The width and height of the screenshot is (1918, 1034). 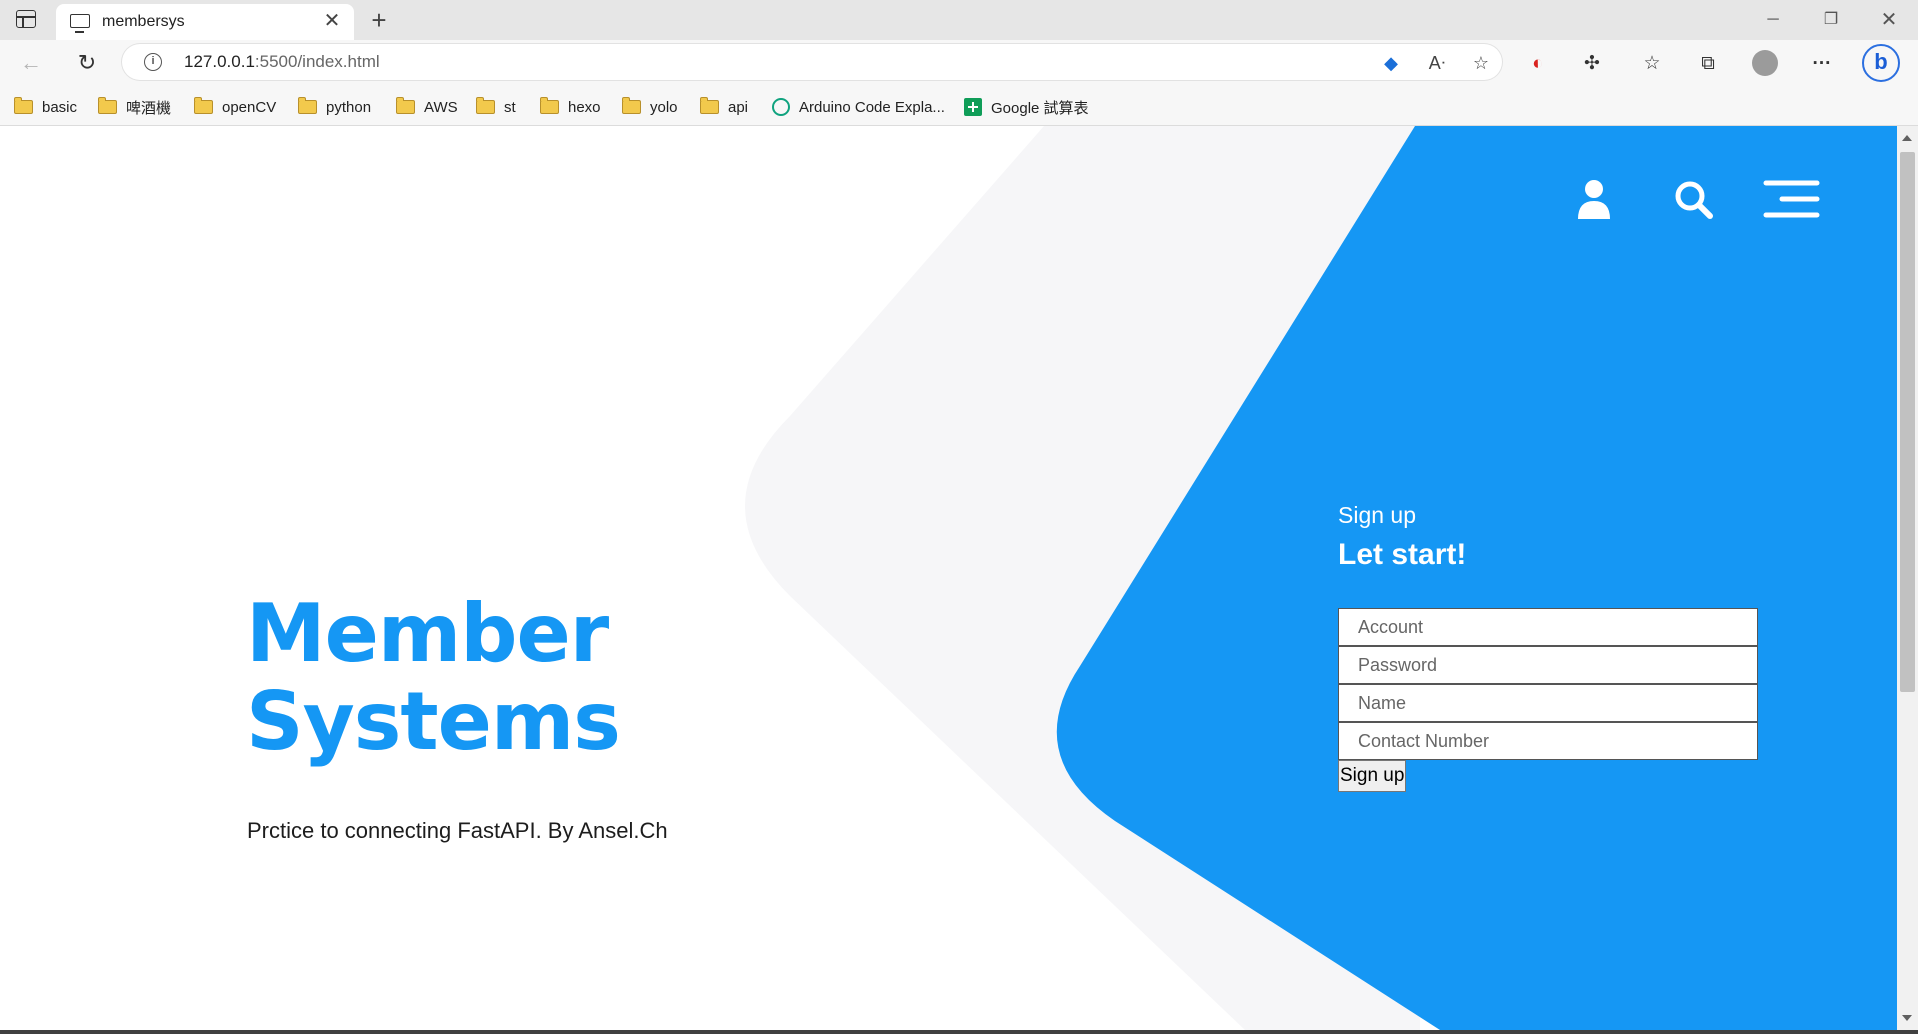 What do you see at coordinates (143, 21) in the screenshot?
I see `tab-title: membersys` at bounding box center [143, 21].